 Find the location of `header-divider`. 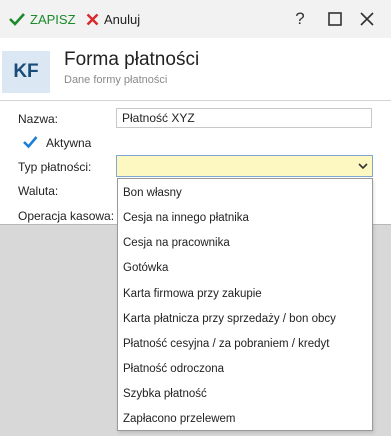

header-divider is located at coordinates (195, 100).